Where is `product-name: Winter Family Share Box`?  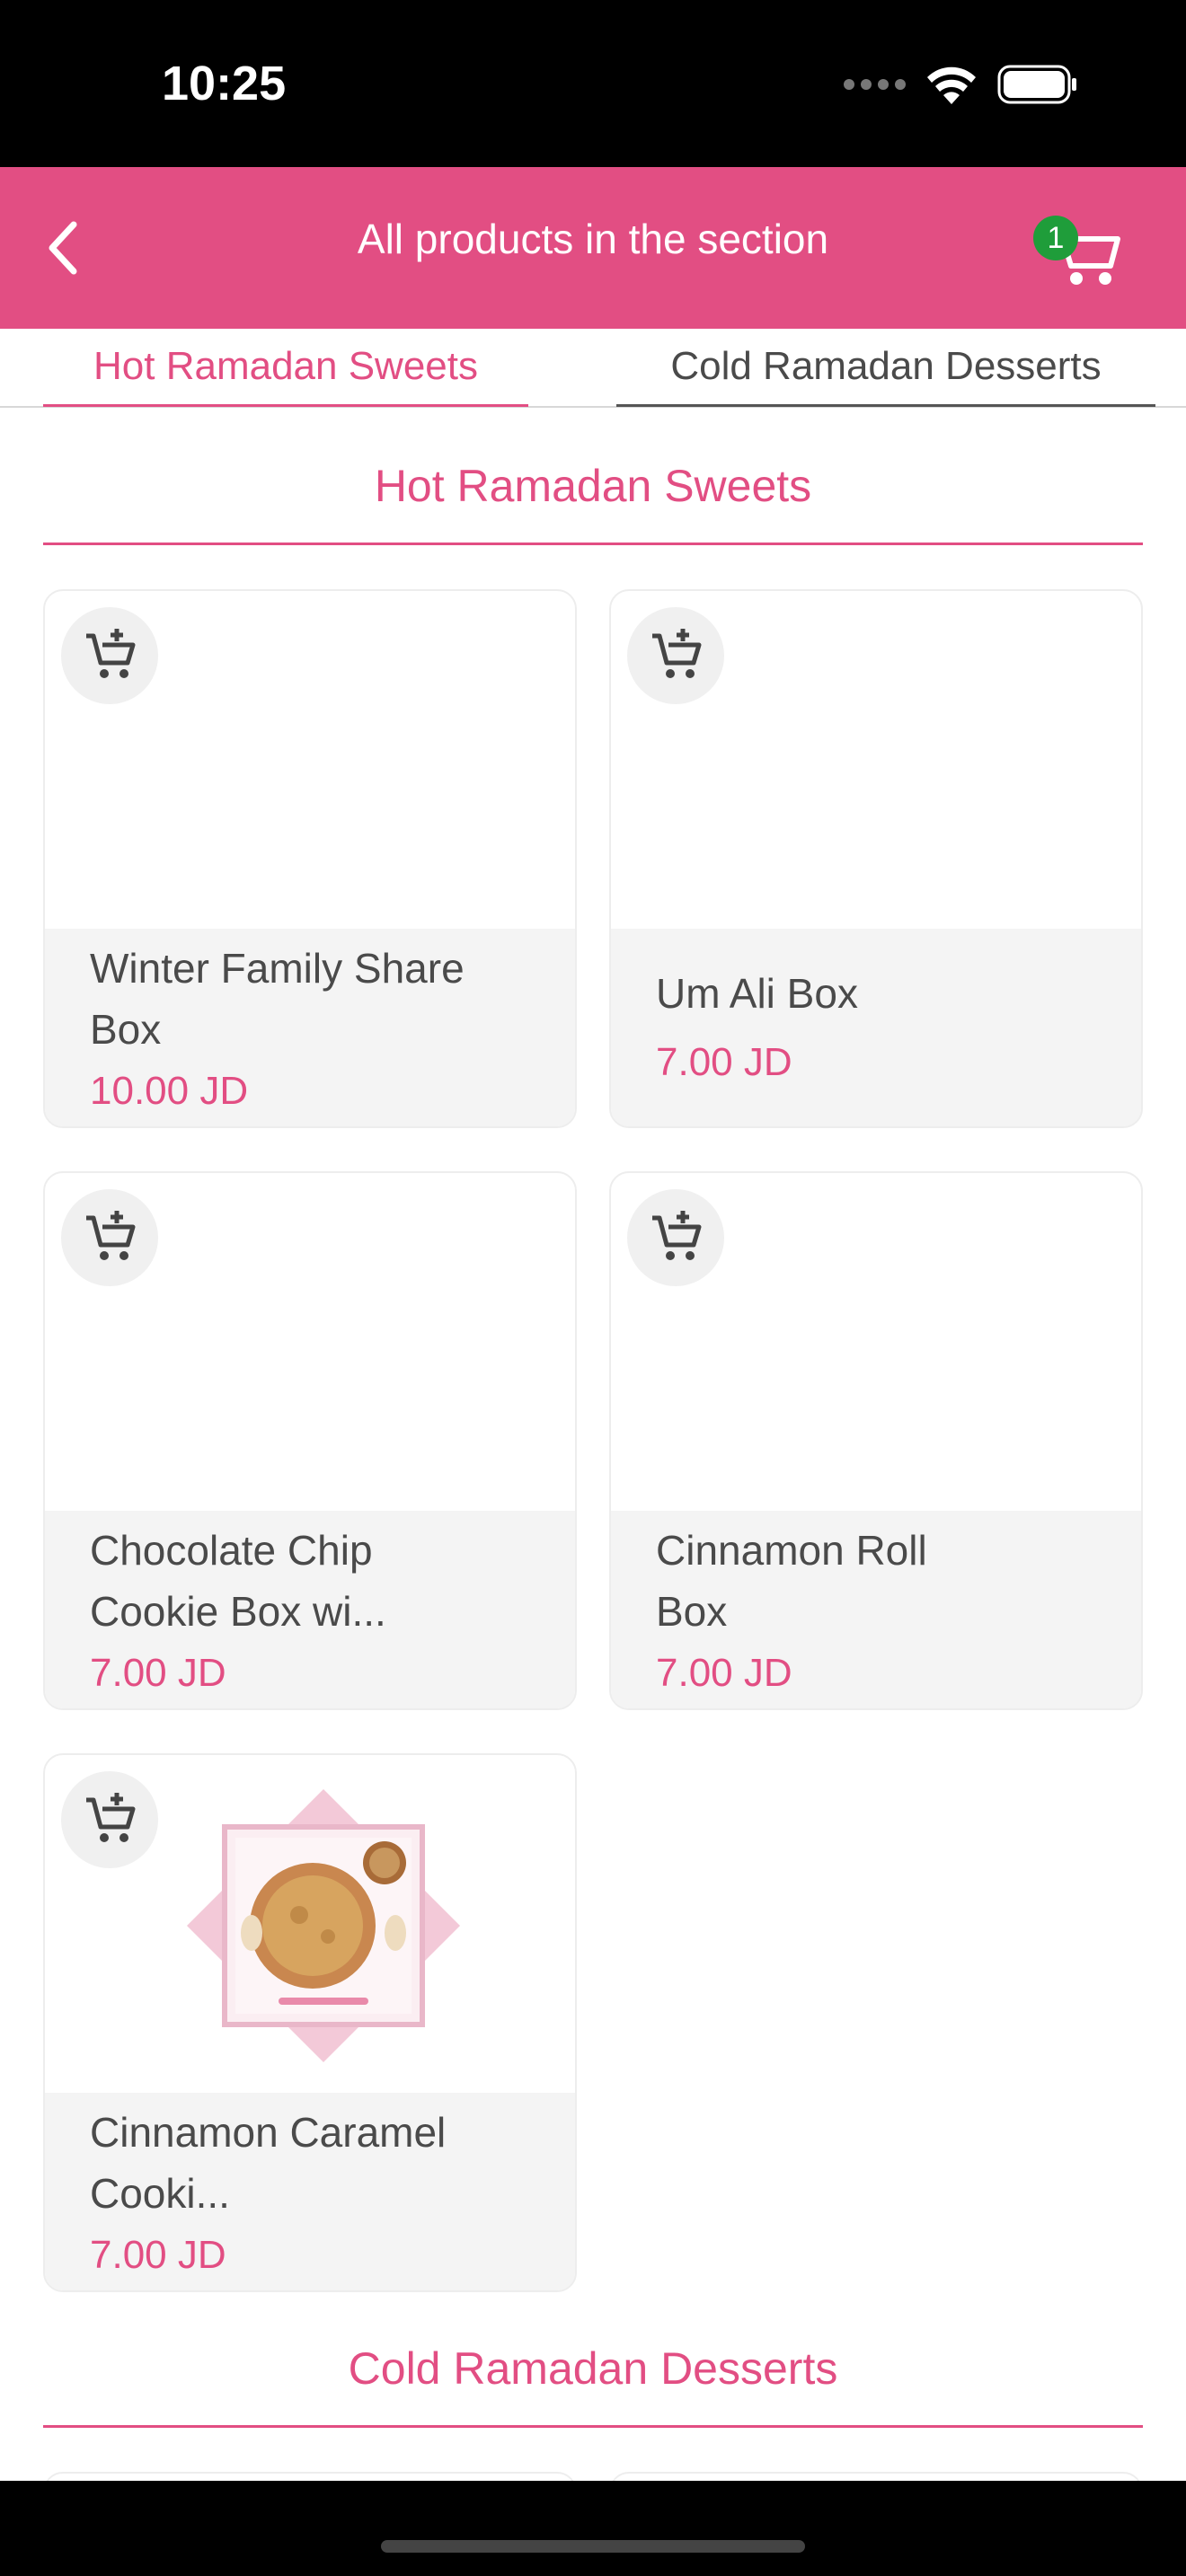 product-name: Winter Family Share Box is located at coordinates (277, 999).